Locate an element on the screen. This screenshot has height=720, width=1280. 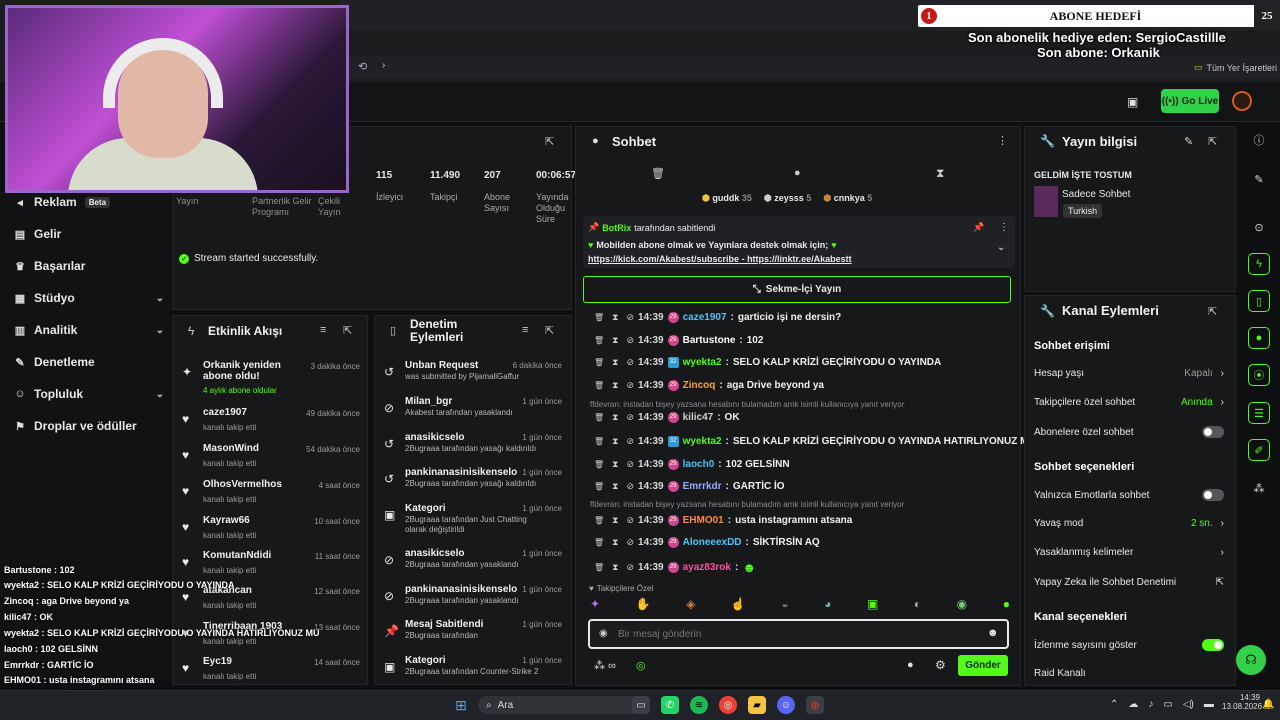
emote-icon: ● is located at coordinates (1006, 606).